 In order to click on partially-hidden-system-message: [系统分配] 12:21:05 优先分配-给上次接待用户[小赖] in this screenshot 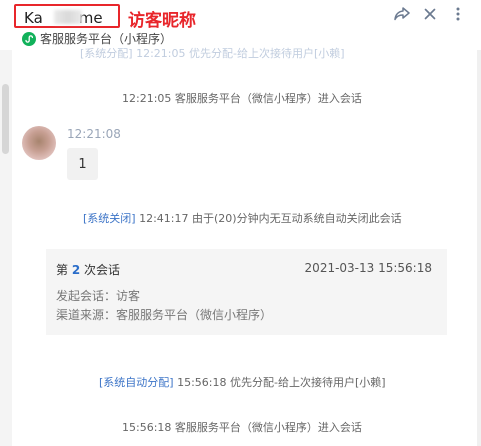, I will do `click(212, 53)`.